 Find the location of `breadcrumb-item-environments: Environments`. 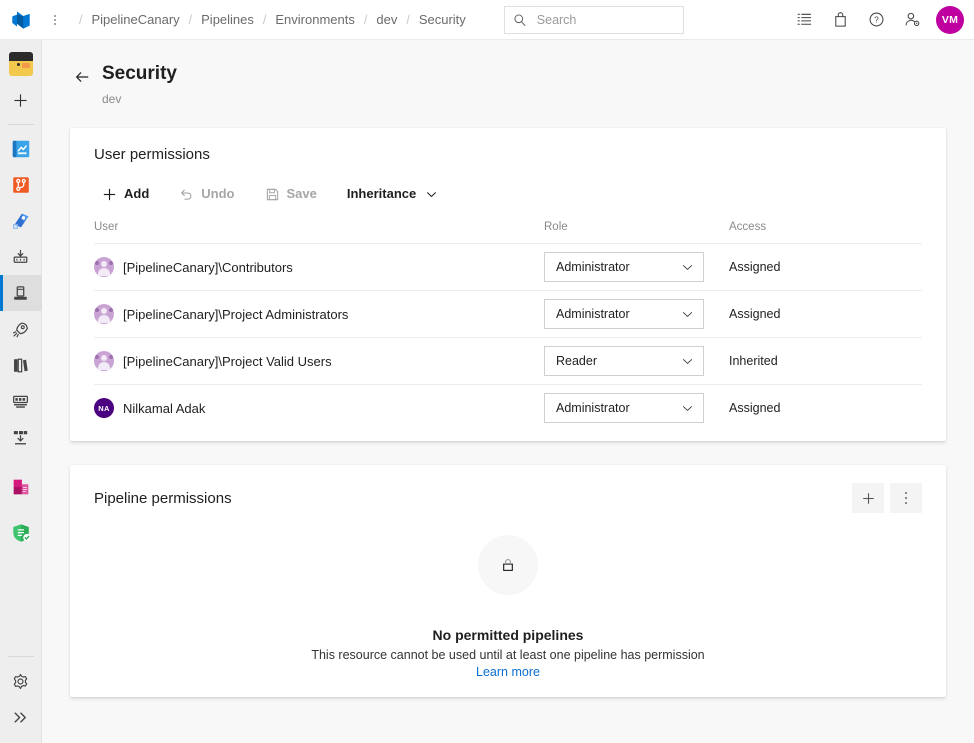

breadcrumb-item-environments: Environments is located at coordinates (314, 20).